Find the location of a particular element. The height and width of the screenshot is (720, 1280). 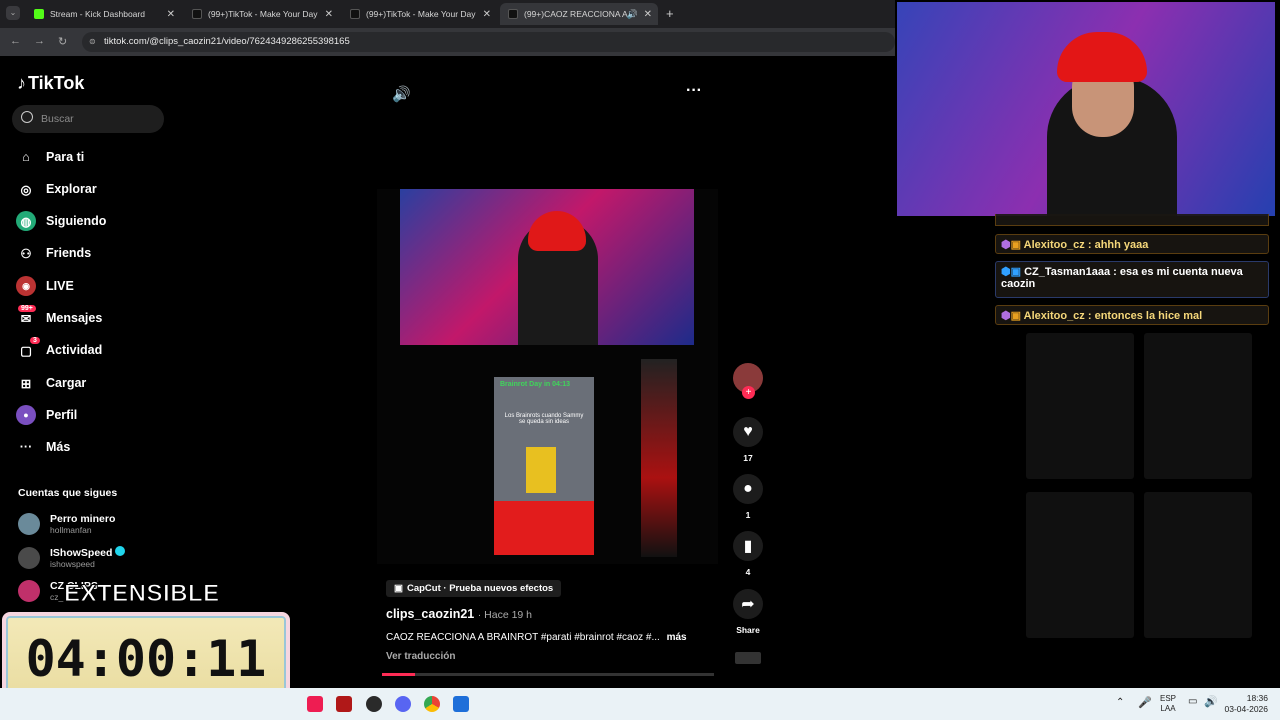

nav-label: Cargar is located at coordinates (66, 383).